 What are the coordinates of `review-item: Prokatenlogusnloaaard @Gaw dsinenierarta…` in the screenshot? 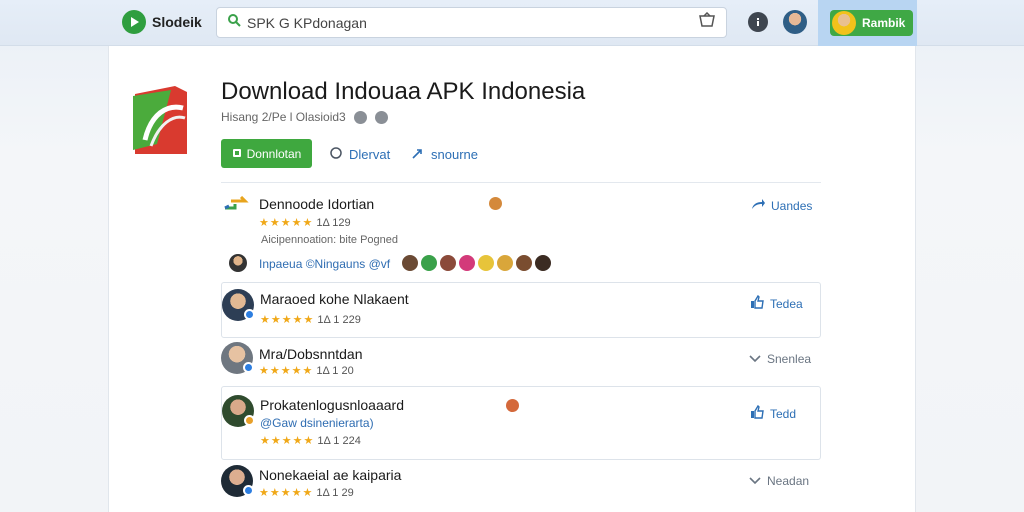 It's located at (521, 423).